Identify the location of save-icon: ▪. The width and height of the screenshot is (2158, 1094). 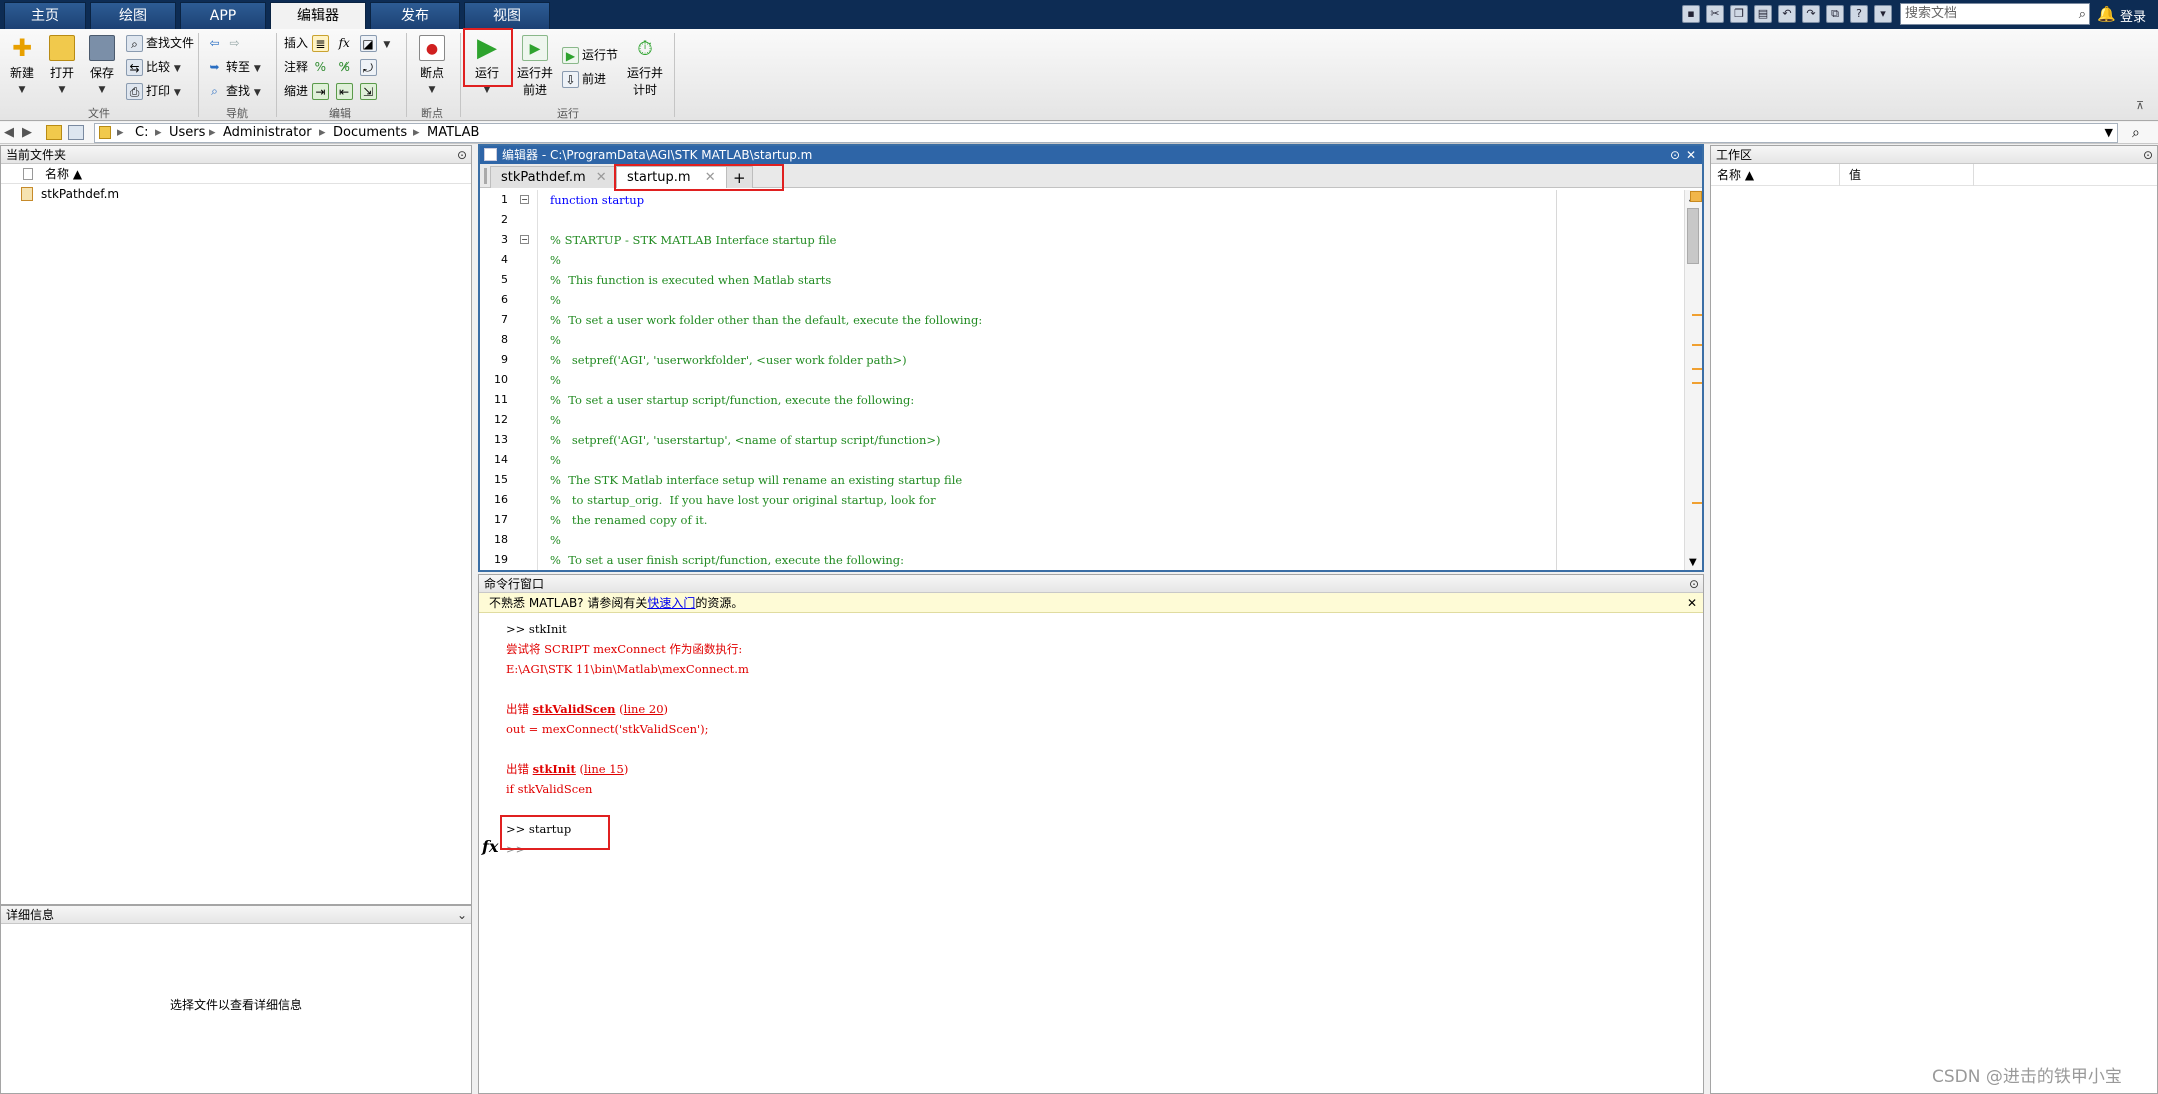
(1691, 14).